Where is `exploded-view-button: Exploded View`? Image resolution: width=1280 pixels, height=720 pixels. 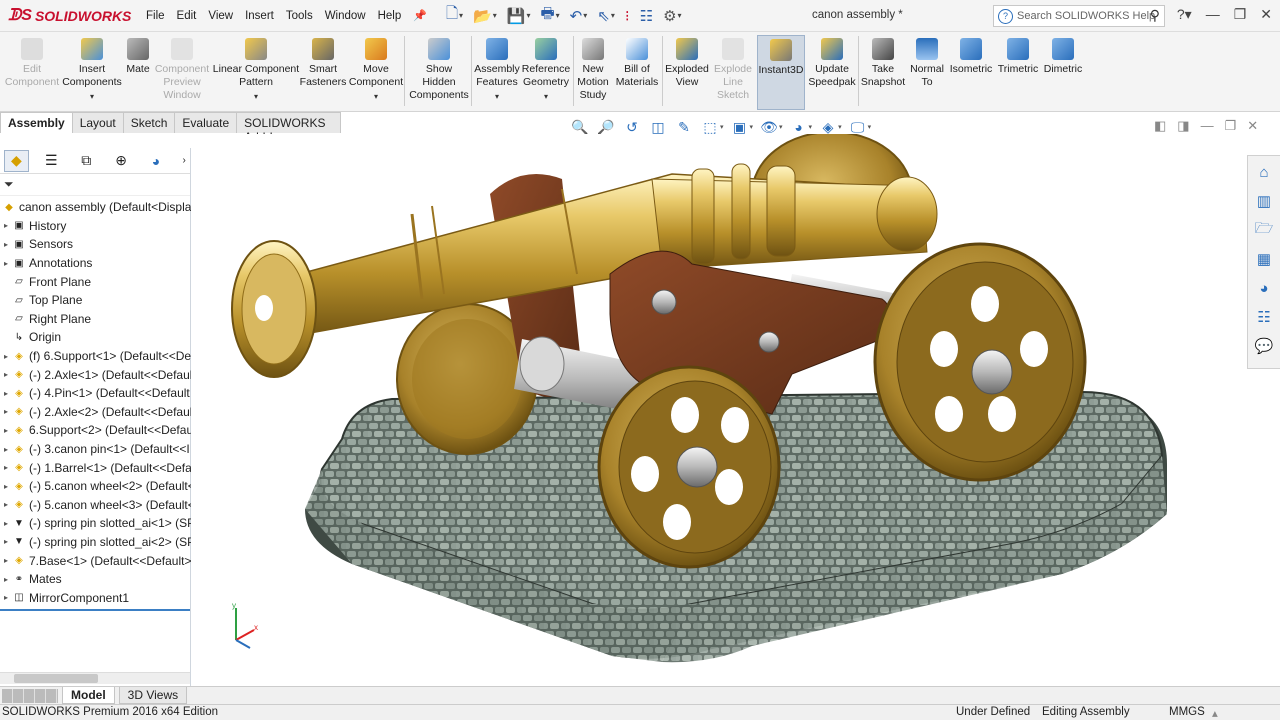 exploded-view-button: Exploded View is located at coordinates (687, 63).